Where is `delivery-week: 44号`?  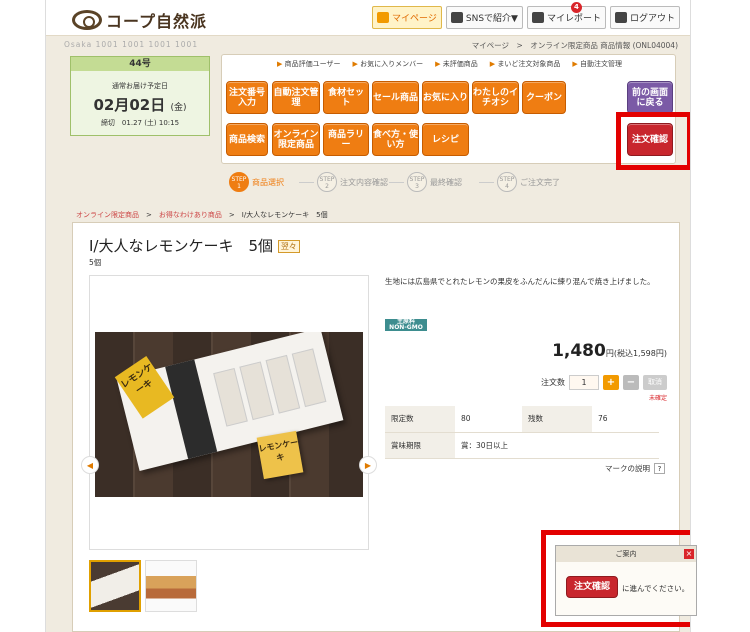 delivery-week: 44号 is located at coordinates (140, 64).